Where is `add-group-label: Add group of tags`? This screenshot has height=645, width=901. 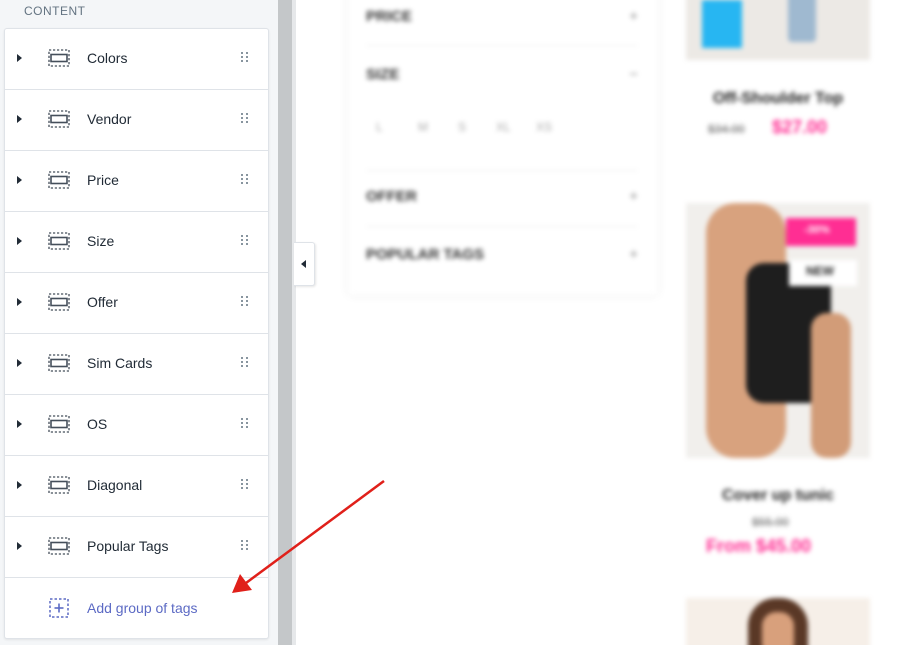 add-group-label: Add group of tags is located at coordinates (142, 608).